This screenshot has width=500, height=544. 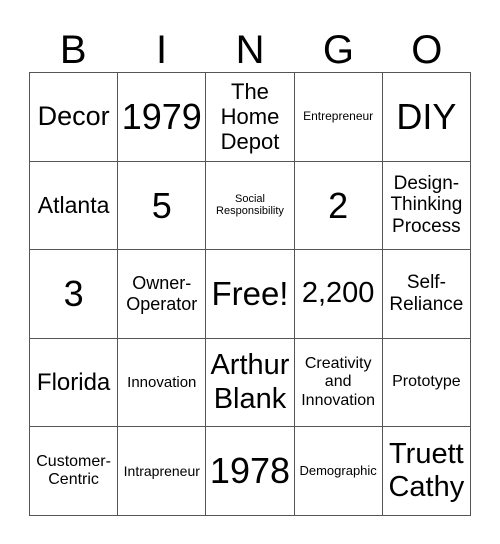 What do you see at coordinates (426, 382) in the screenshot?
I see `bingo-cell: Prototype` at bounding box center [426, 382].